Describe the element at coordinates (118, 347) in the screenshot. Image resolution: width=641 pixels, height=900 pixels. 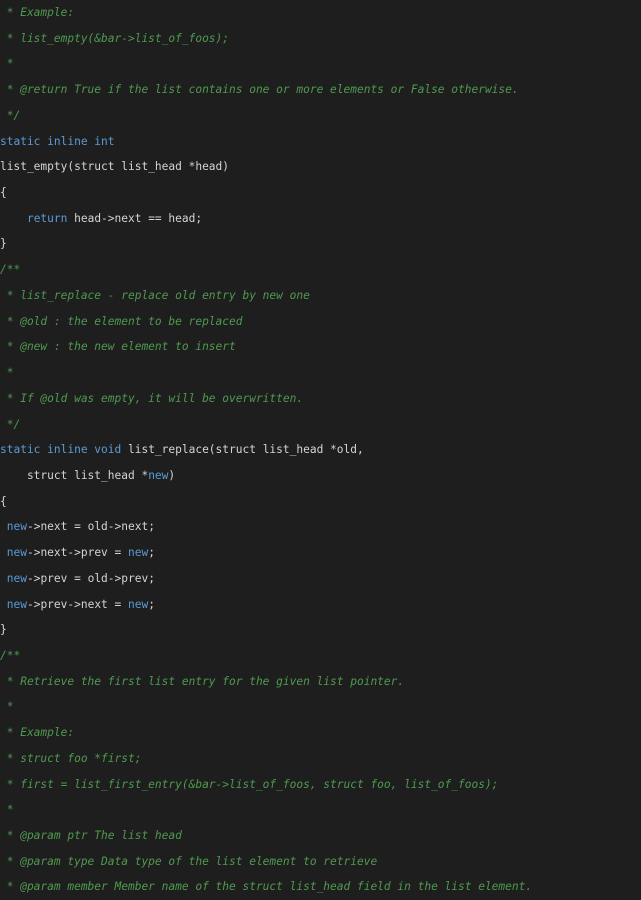
I see `code-token-comment: * @new : the new element to insert` at that location.